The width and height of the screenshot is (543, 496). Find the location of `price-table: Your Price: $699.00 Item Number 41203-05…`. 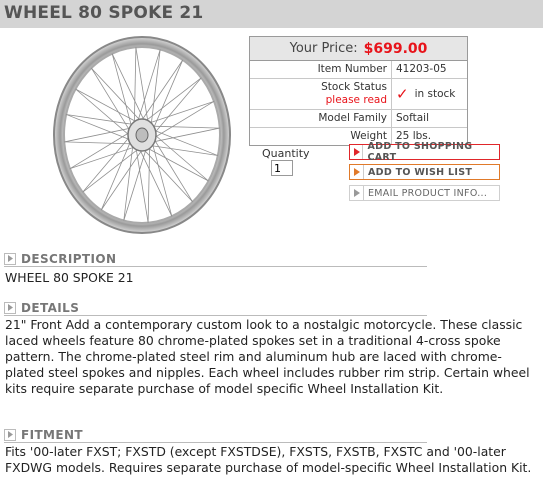

price-table: Your Price: $699.00 Item Number 41203-05… is located at coordinates (358, 91).